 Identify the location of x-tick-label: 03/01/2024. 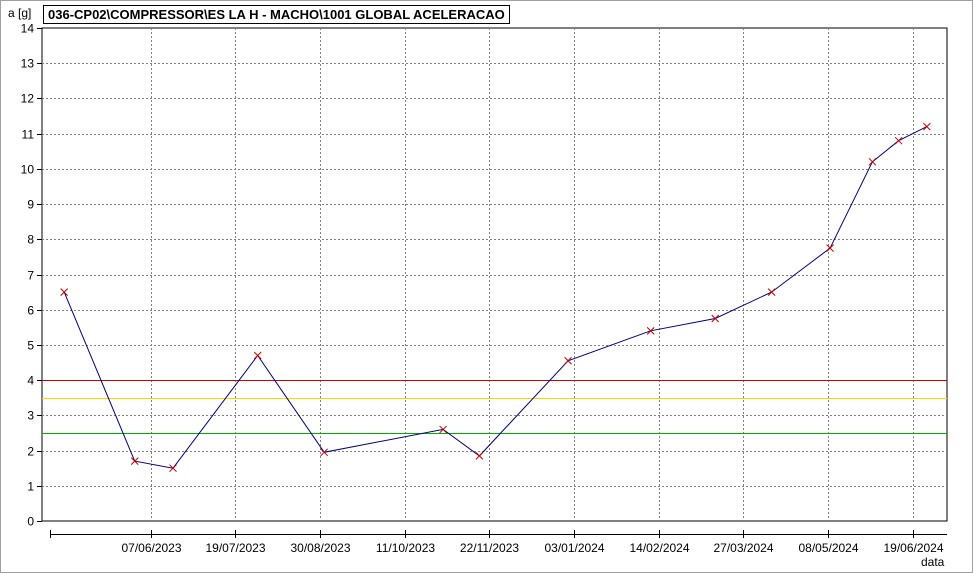
(574, 548).